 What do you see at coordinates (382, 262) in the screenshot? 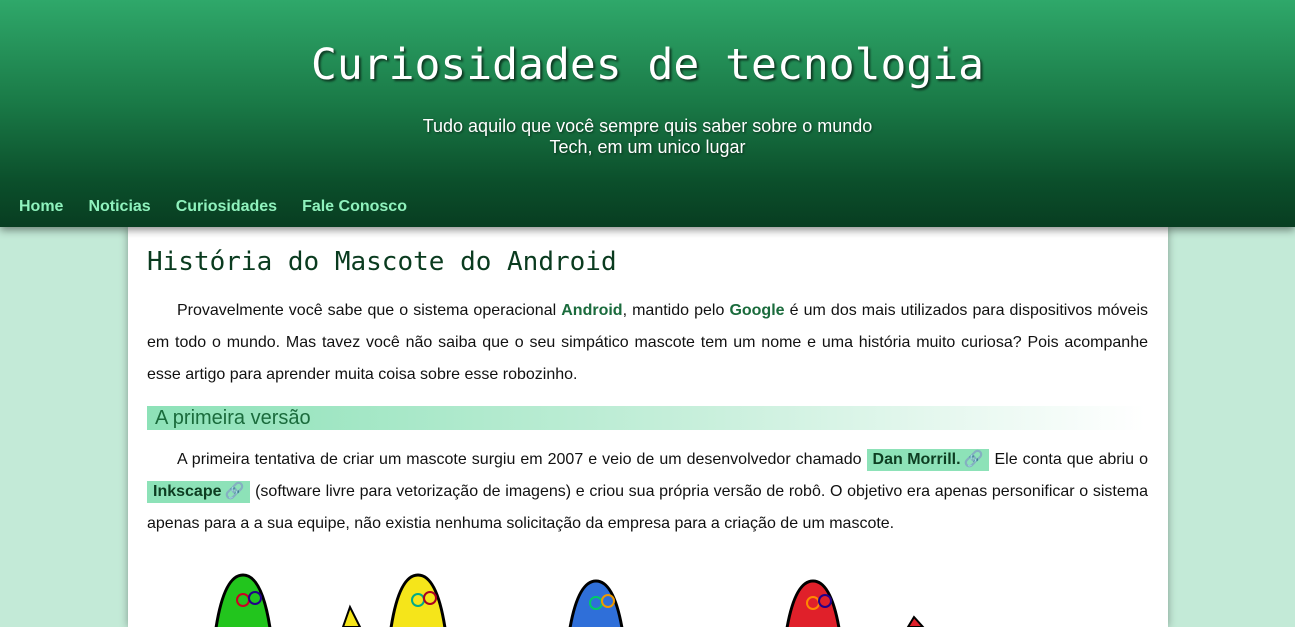
I see `article-title: História do Mascote do Android` at bounding box center [382, 262].